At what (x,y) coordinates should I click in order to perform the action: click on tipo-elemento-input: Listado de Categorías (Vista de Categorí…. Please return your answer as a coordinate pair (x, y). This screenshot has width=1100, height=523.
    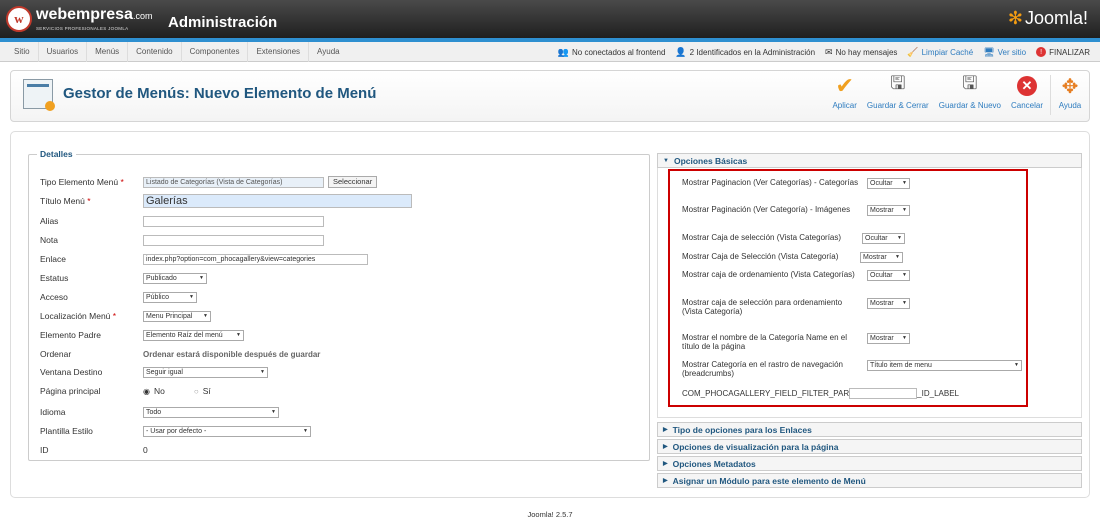
    Looking at the image, I should click on (233, 182).